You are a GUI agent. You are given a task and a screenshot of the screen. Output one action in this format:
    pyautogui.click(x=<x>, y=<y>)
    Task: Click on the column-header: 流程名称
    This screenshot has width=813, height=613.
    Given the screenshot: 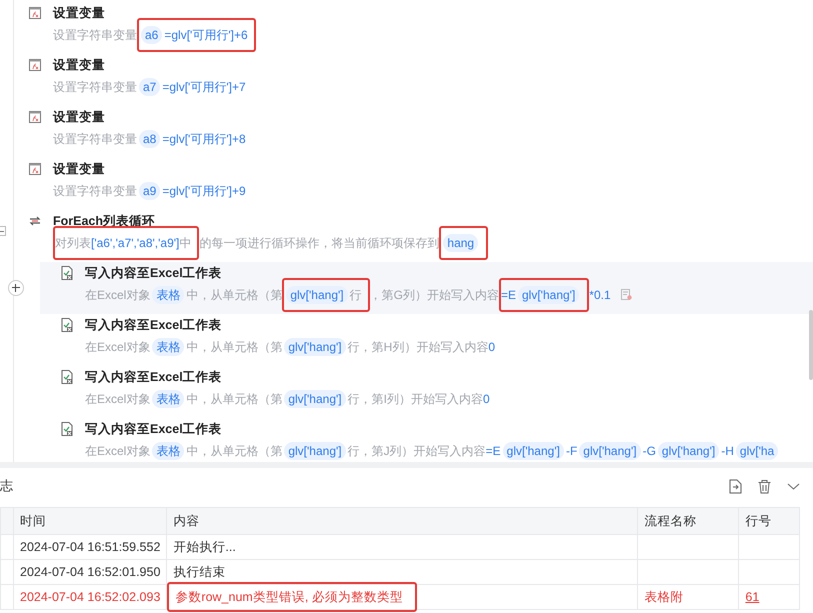 What is the action you would take?
    pyautogui.click(x=688, y=521)
    